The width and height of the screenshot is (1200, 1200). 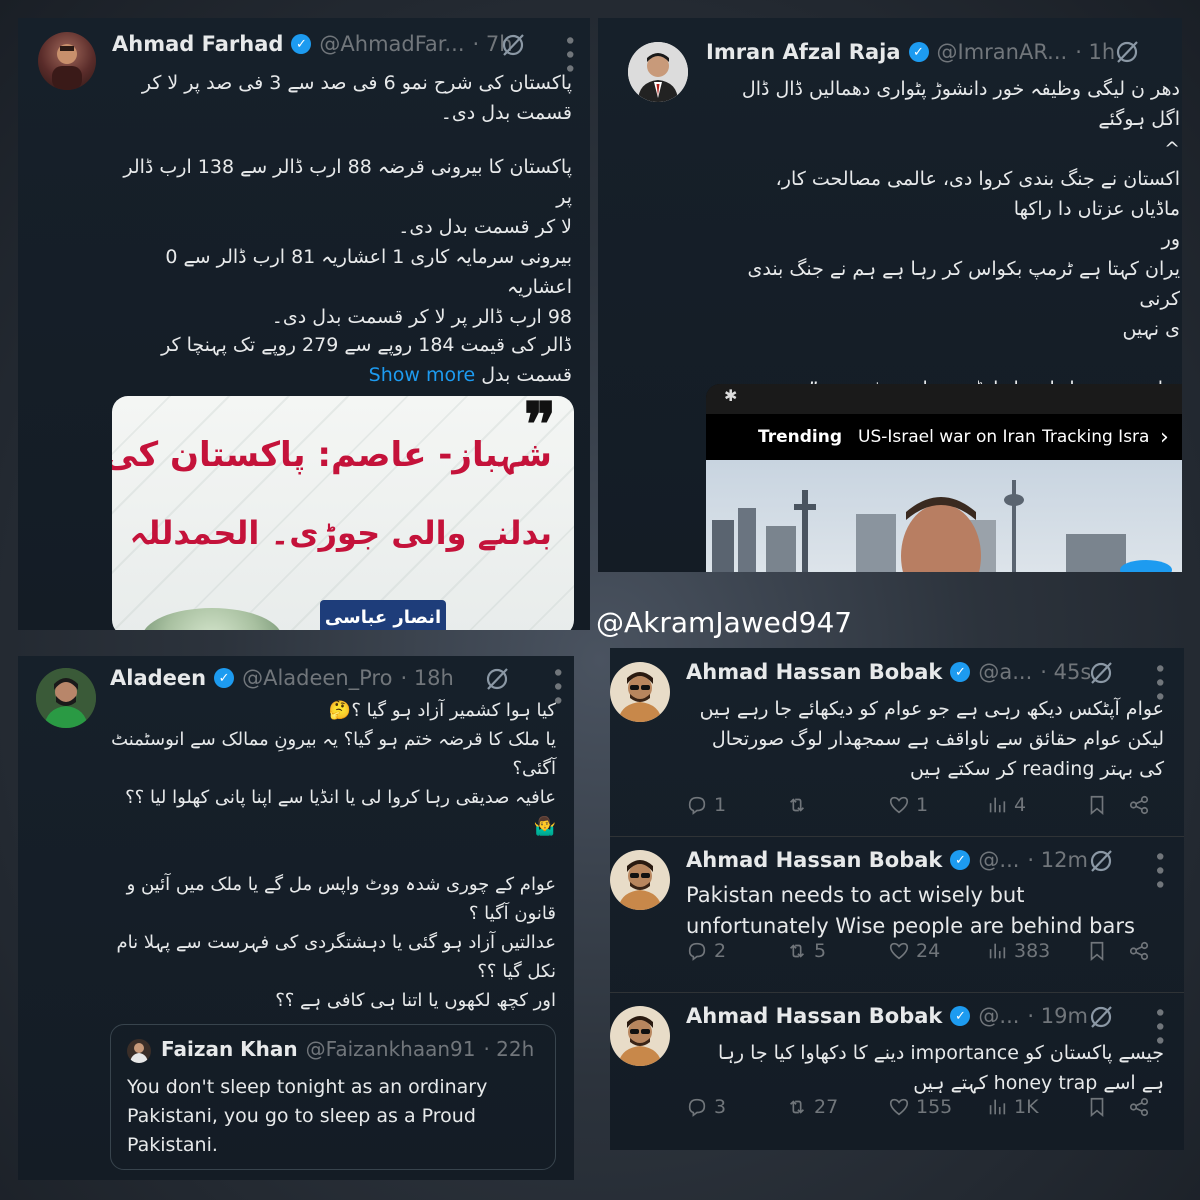 What do you see at coordinates (720, 805) in the screenshot?
I see `reply-count: 1` at bounding box center [720, 805].